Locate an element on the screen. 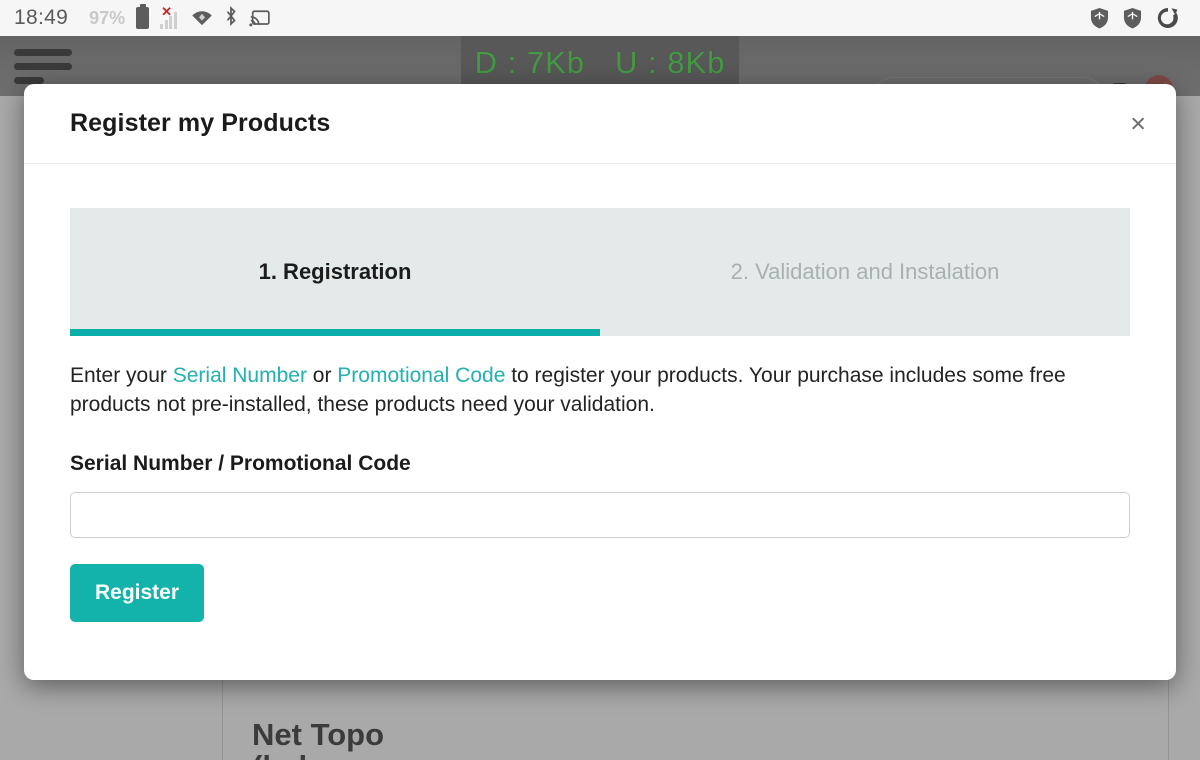 Image resolution: width=1200 pixels, height=760 pixels. serial-field-label: Serial Number / Promotional Code is located at coordinates (240, 463).